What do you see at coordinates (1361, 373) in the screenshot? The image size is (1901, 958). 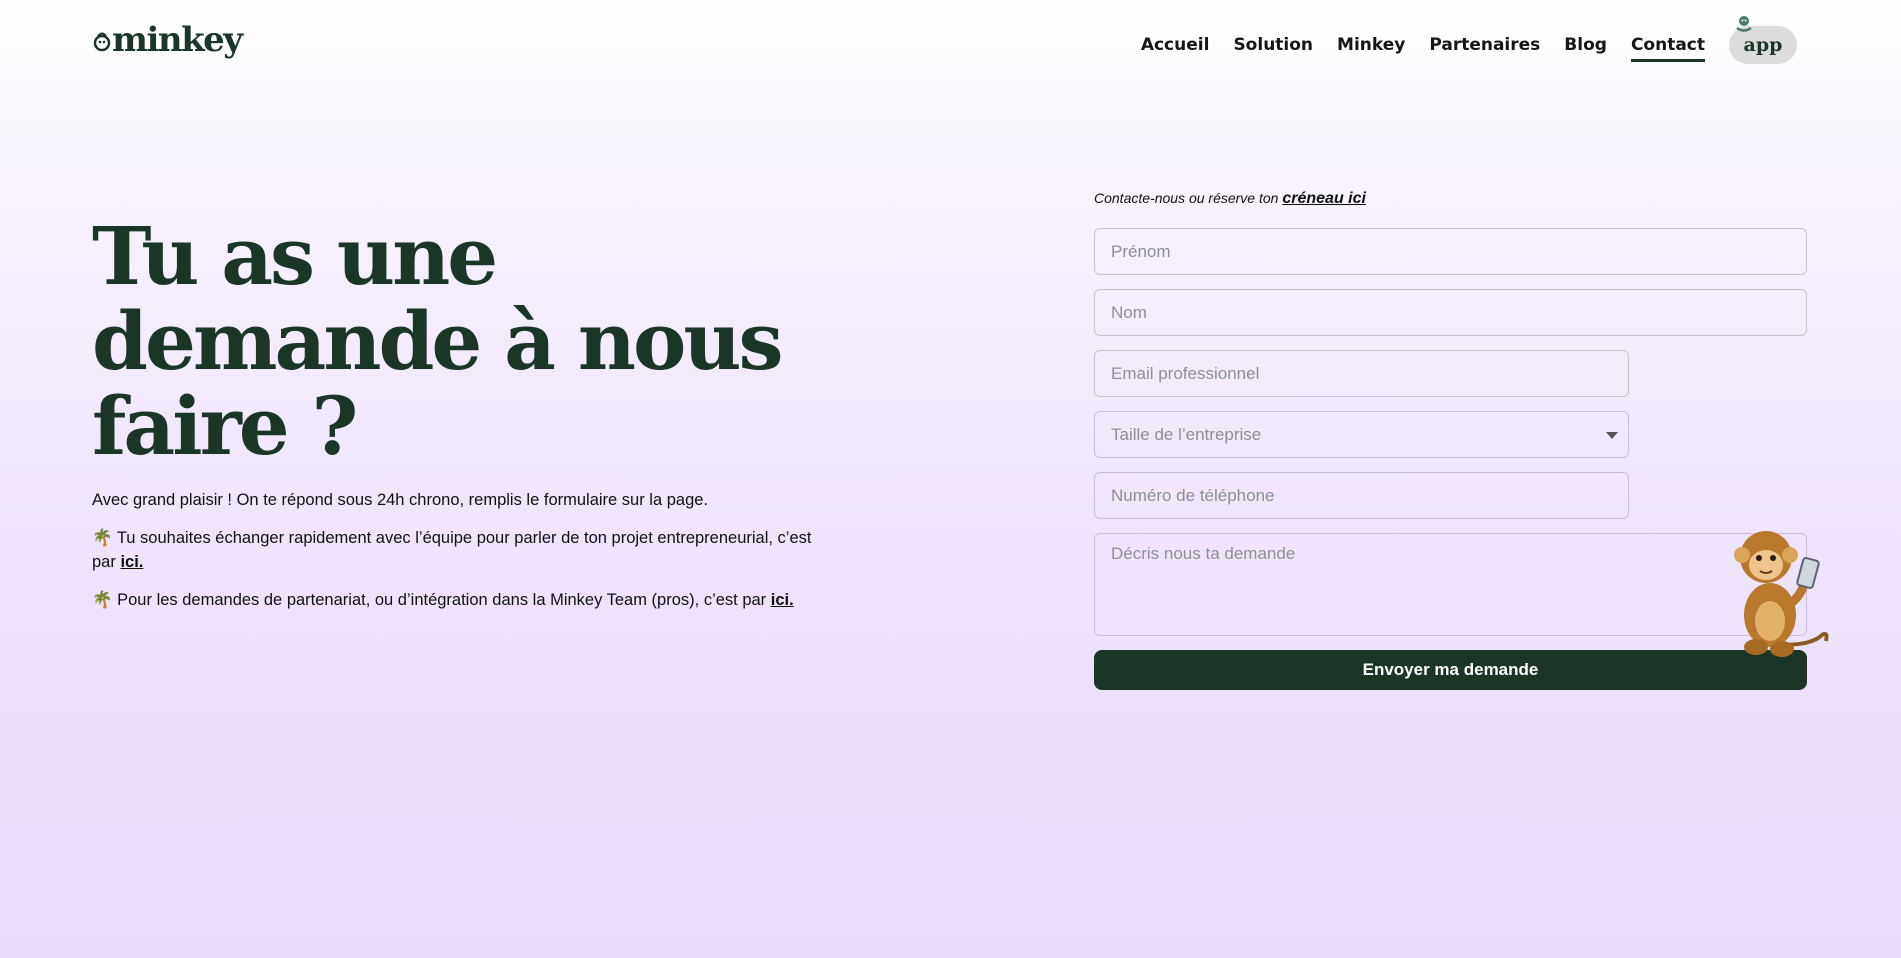 I see `email-field` at bounding box center [1361, 373].